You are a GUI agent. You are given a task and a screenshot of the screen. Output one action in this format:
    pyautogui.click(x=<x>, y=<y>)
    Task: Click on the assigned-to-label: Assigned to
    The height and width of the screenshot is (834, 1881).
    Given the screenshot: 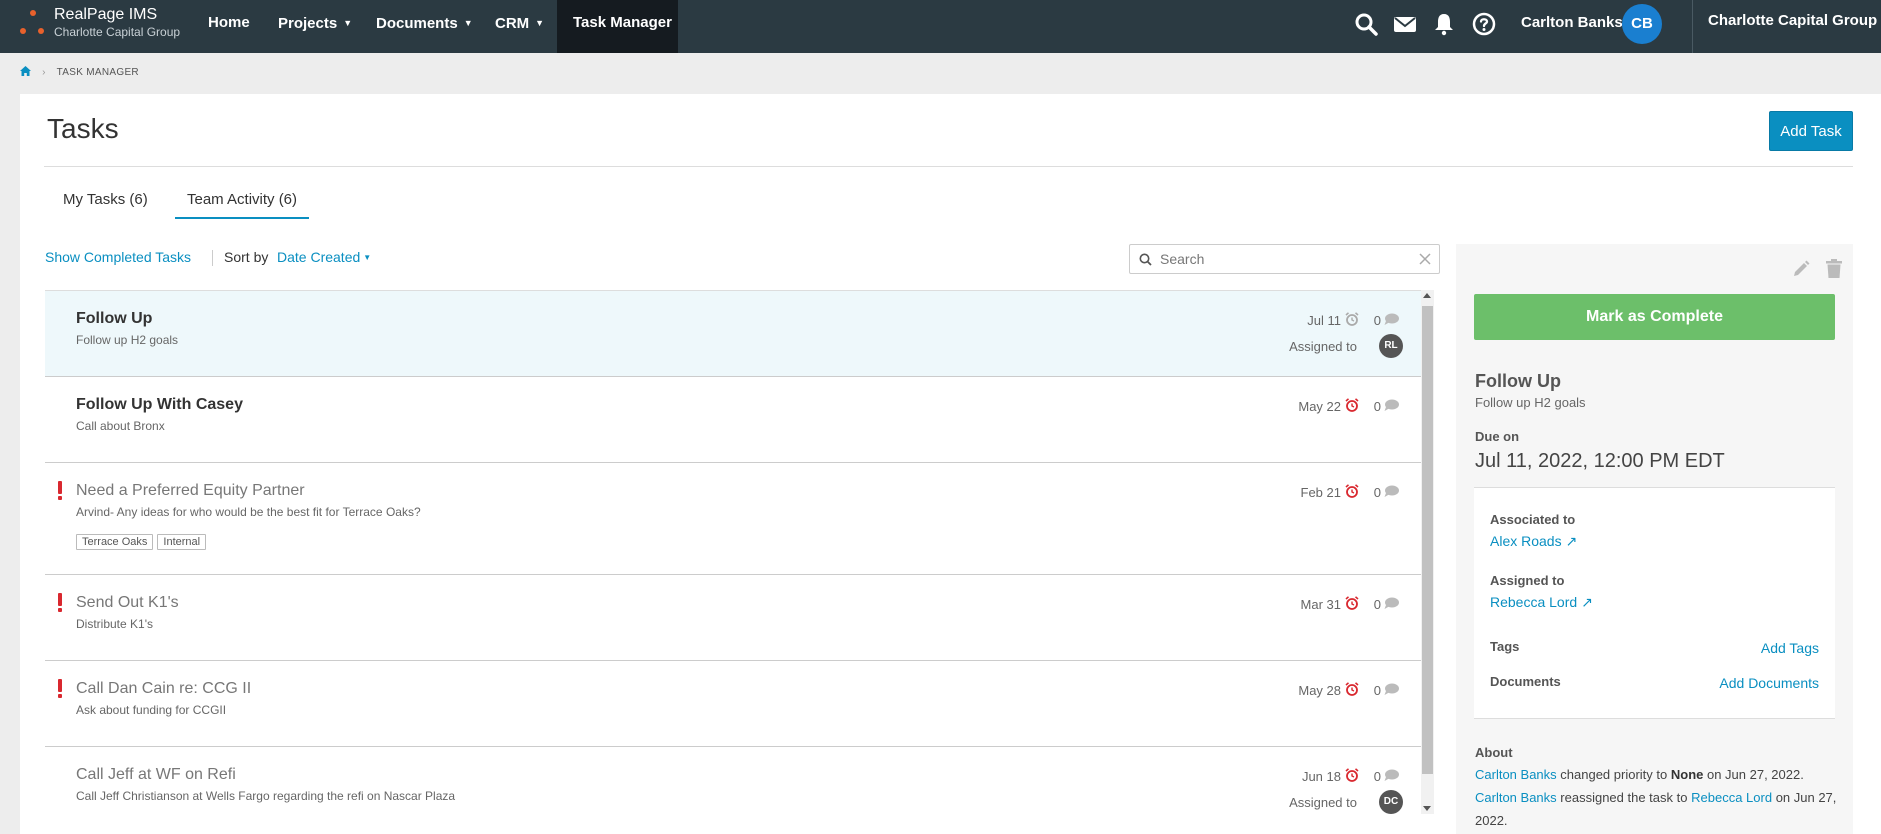 What is the action you would take?
    pyautogui.click(x=1527, y=580)
    